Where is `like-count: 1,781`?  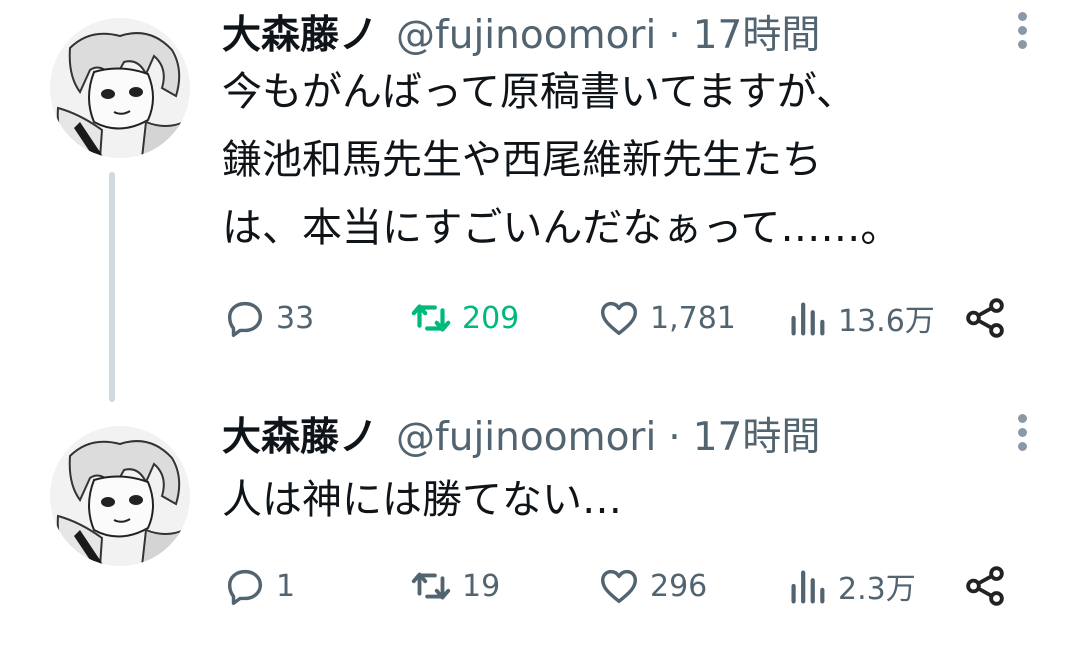
like-count: 1,781 is located at coordinates (693, 318).